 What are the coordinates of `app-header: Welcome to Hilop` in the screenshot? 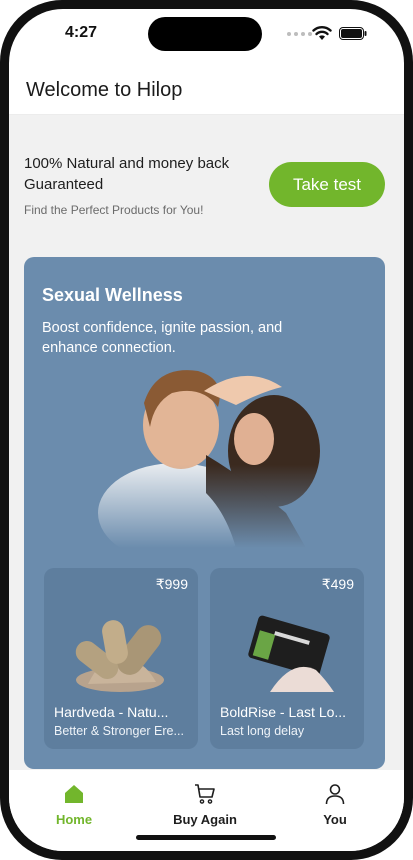 It's located at (206, 90).